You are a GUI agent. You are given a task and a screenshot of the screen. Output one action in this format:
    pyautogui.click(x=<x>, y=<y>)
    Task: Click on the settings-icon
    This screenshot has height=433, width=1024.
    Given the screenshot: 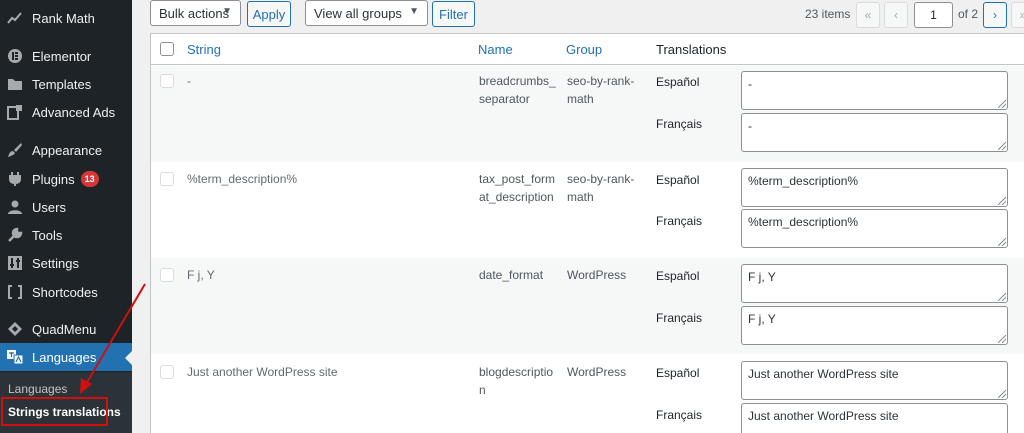 What is the action you would take?
    pyautogui.click(x=15, y=263)
    